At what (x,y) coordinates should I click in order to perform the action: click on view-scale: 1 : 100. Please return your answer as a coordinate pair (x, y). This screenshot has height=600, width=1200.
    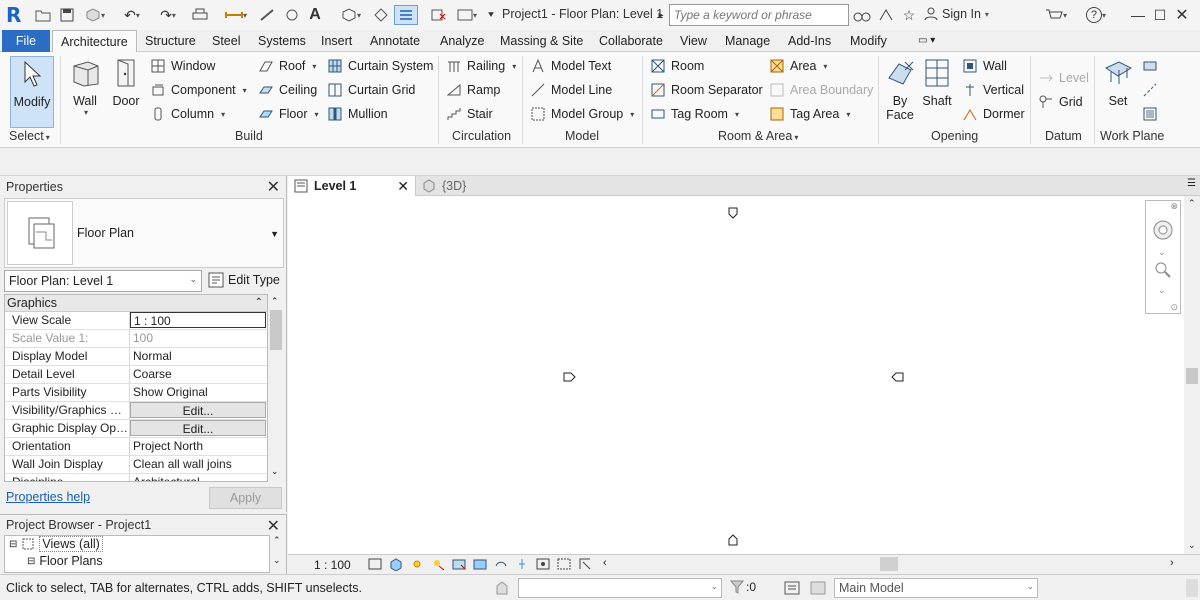
    Looking at the image, I should click on (332, 565).